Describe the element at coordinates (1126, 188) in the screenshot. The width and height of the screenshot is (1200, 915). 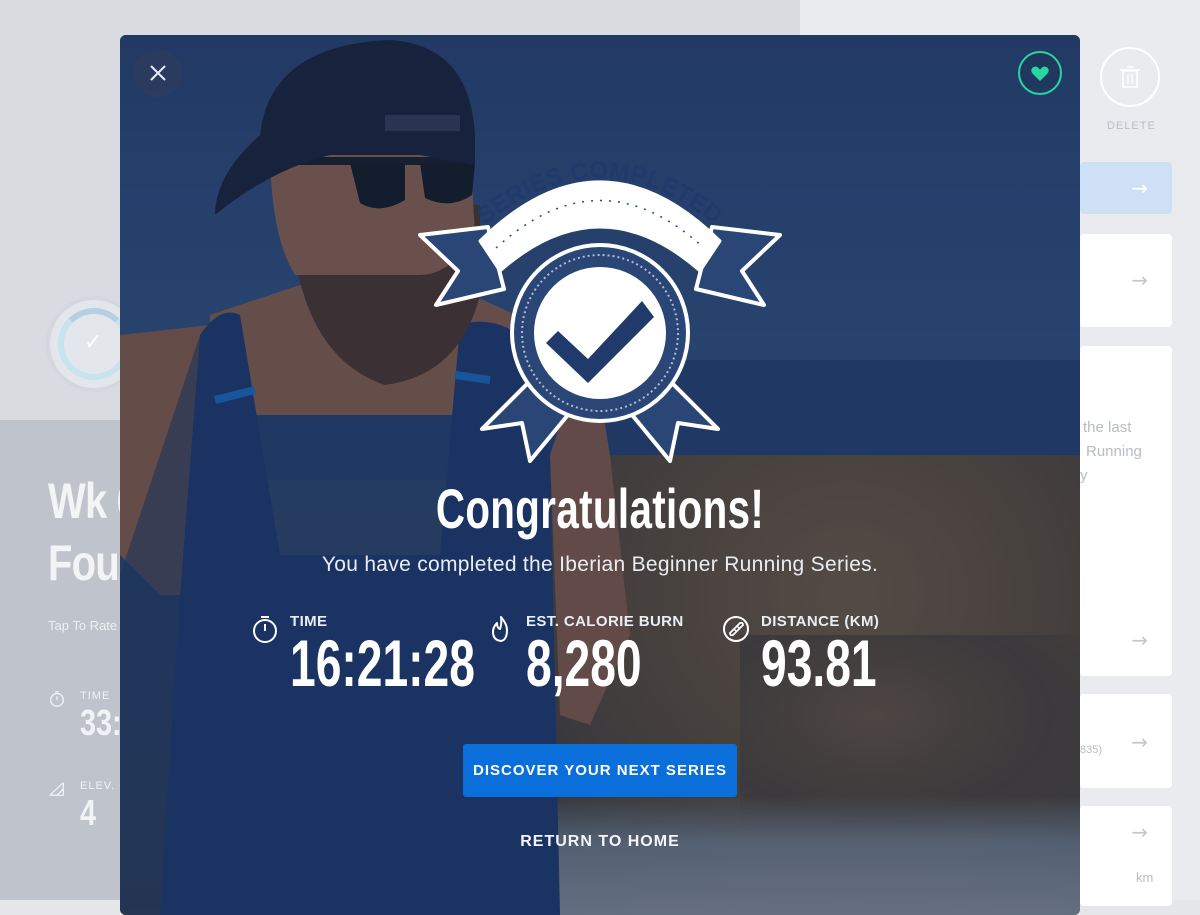
I see `series-card-active: →` at that location.